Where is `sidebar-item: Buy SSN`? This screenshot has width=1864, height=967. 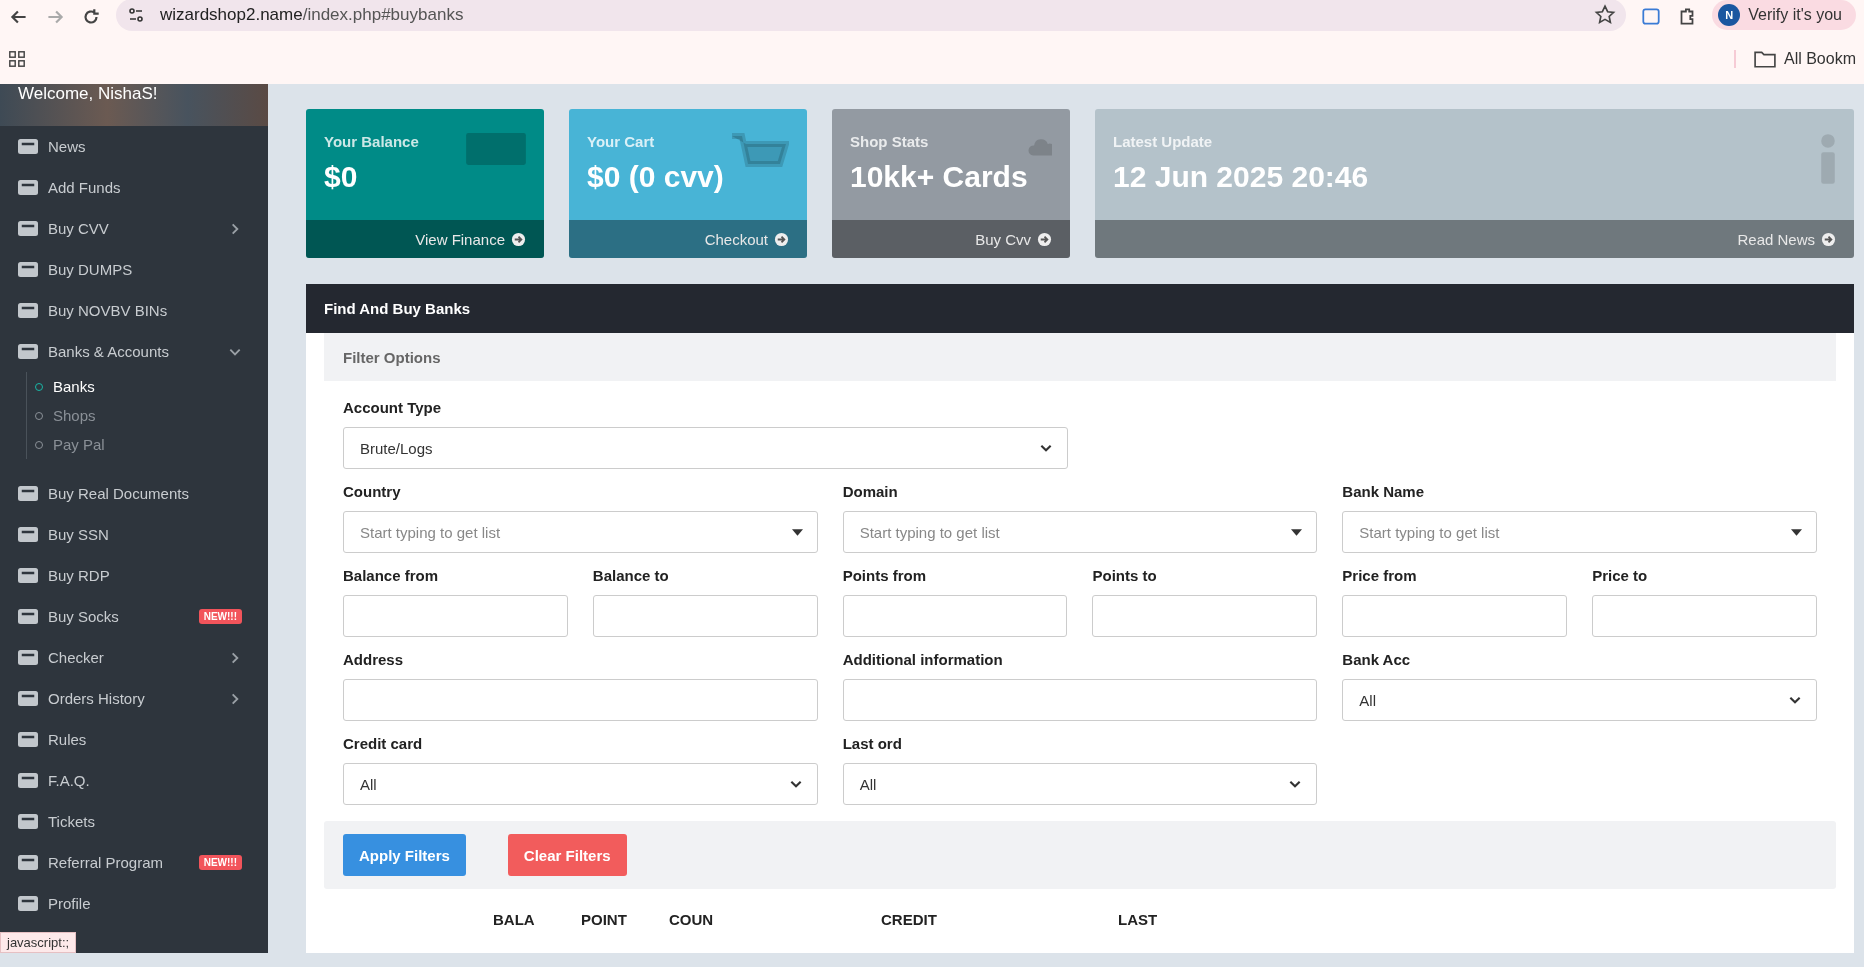
sidebar-item: Buy SSN is located at coordinates (134, 534).